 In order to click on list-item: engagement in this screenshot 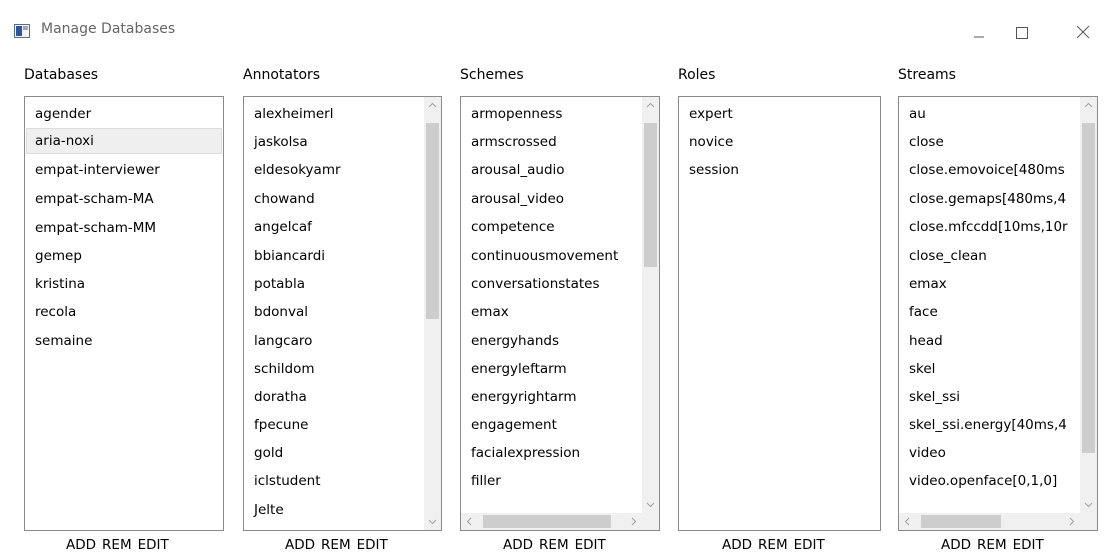, I will do `click(551, 425)`.